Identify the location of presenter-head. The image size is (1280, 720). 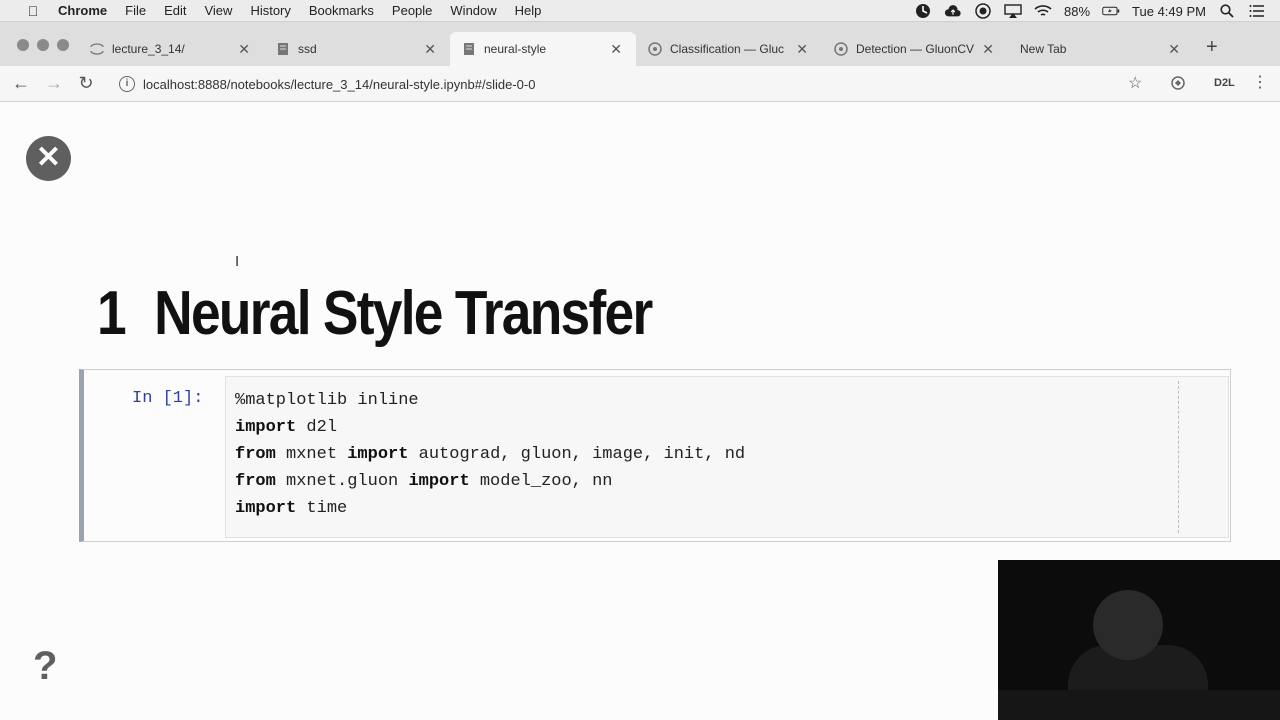
(1128, 625).